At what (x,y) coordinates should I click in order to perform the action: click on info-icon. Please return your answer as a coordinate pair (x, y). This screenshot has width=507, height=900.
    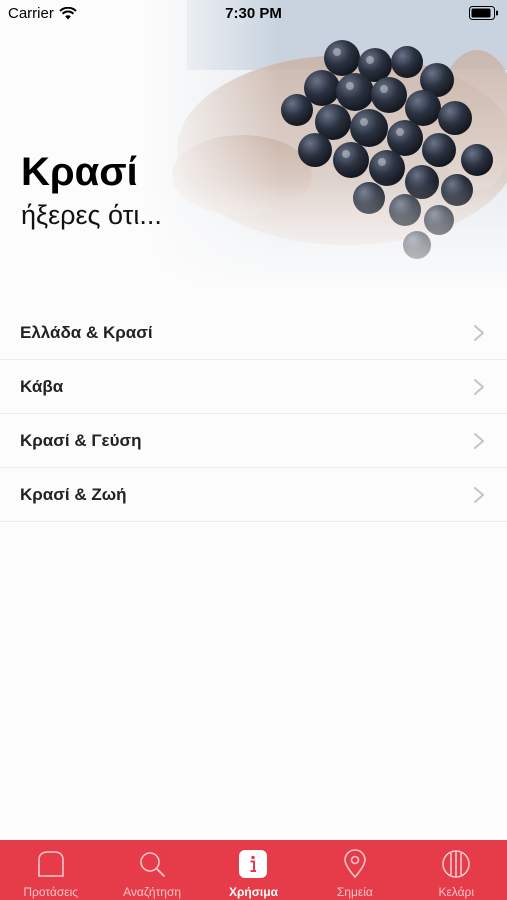
    Looking at the image, I should click on (253, 864).